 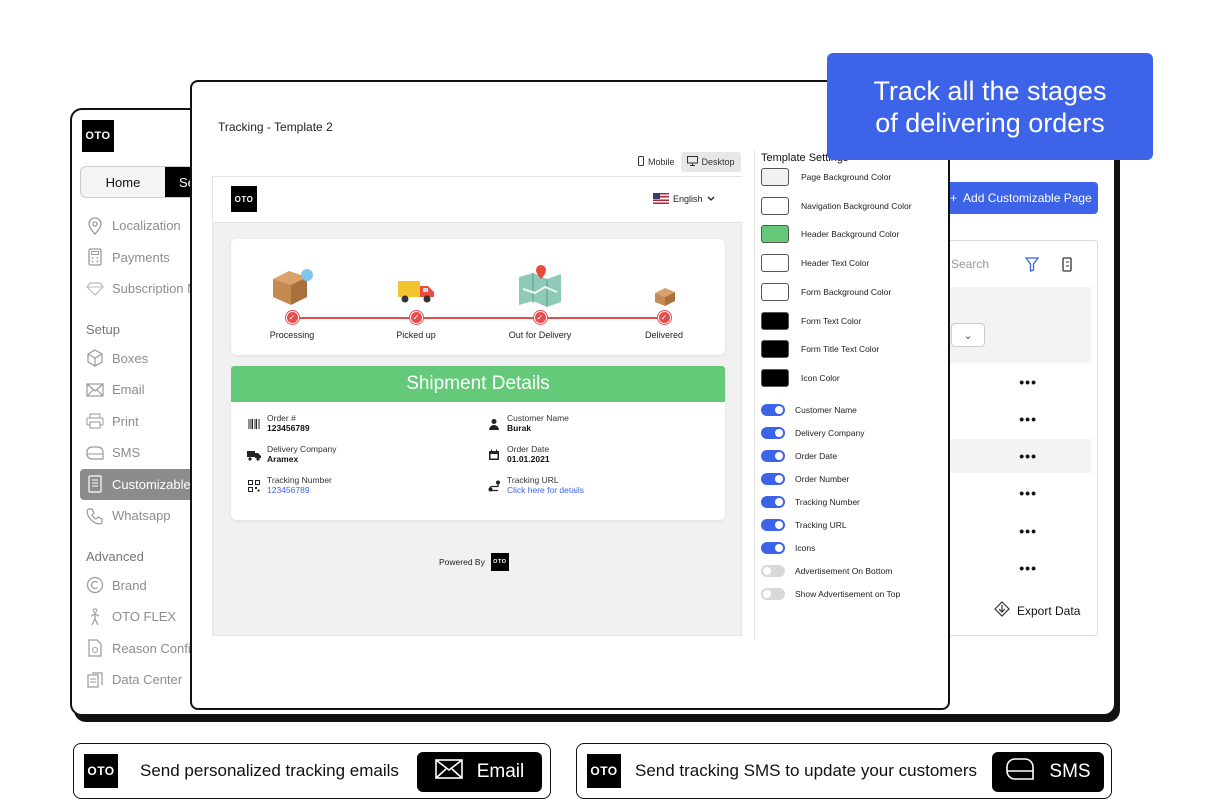 What do you see at coordinates (1067, 267) in the screenshot?
I see `export-file-icon` at bounding box center [1067, 267].